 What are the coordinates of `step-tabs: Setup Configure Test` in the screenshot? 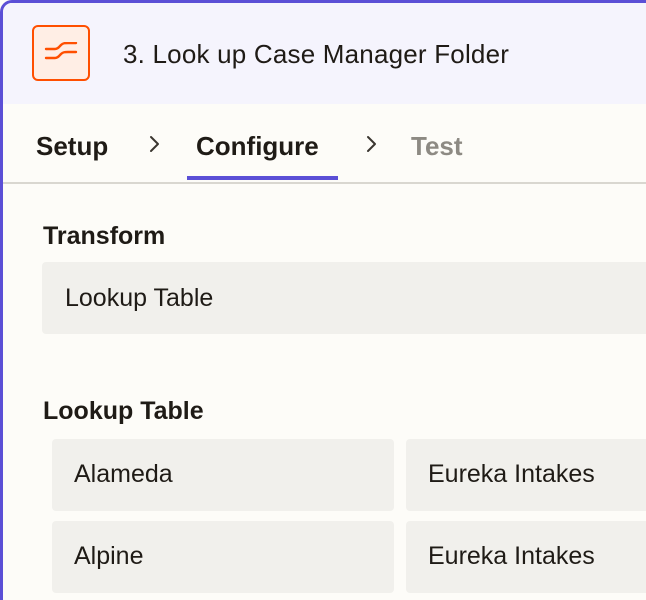 It's located at (324, 144).